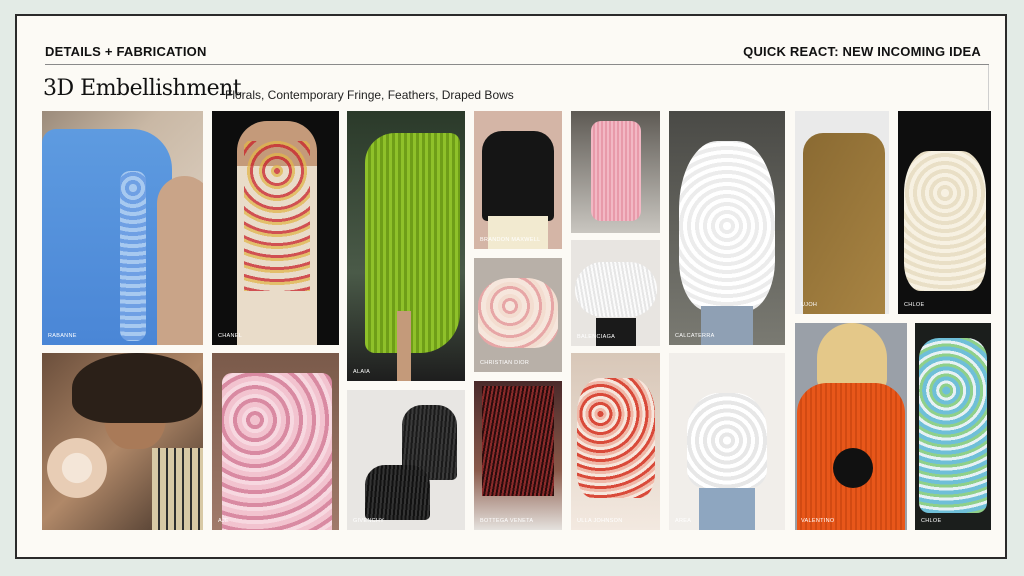 This screenshot has width=1024, height=576. Describe the element at coordinates (518, 232) in the screenshot. I see `skirt-shape` at that location.